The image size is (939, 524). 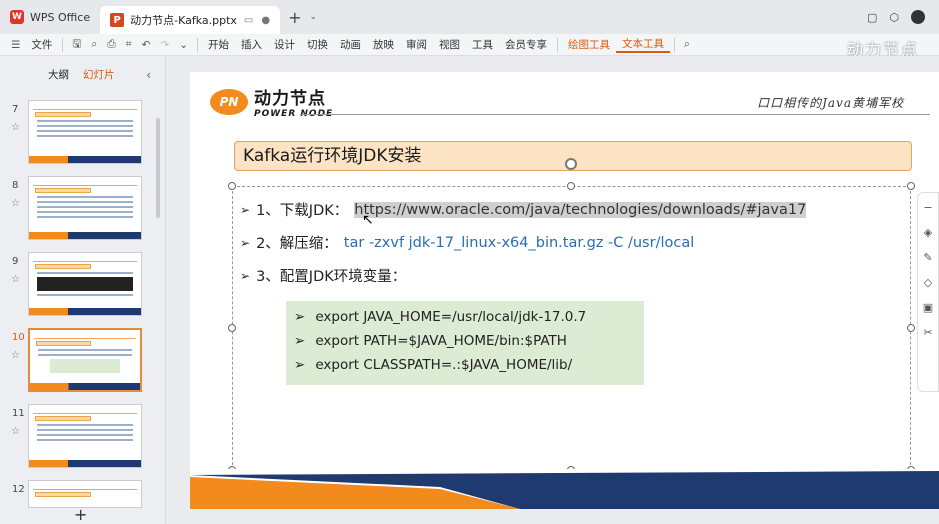 I want to click on redo-icon: ↷, so click(x=164, y=45).